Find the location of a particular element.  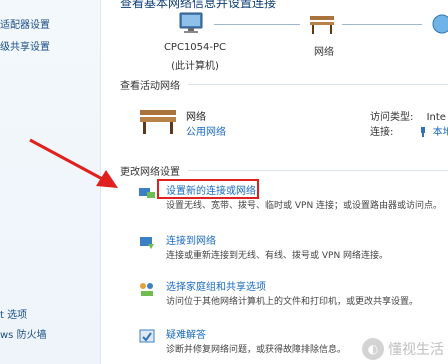

annotation-arrow is located at coordinates (73, 163).